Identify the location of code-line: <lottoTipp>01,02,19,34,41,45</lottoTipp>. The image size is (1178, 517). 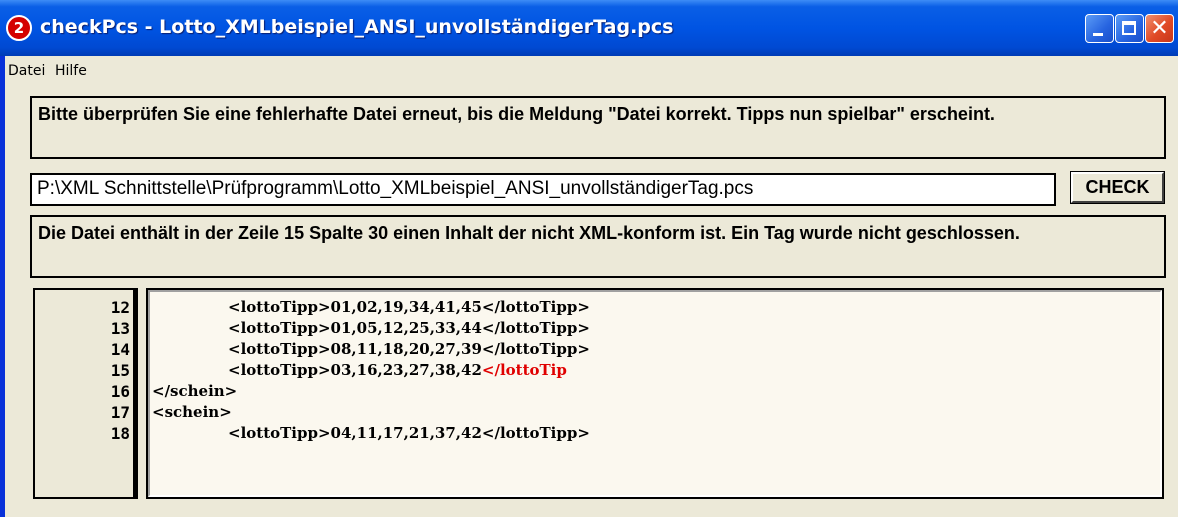
(655, 307).